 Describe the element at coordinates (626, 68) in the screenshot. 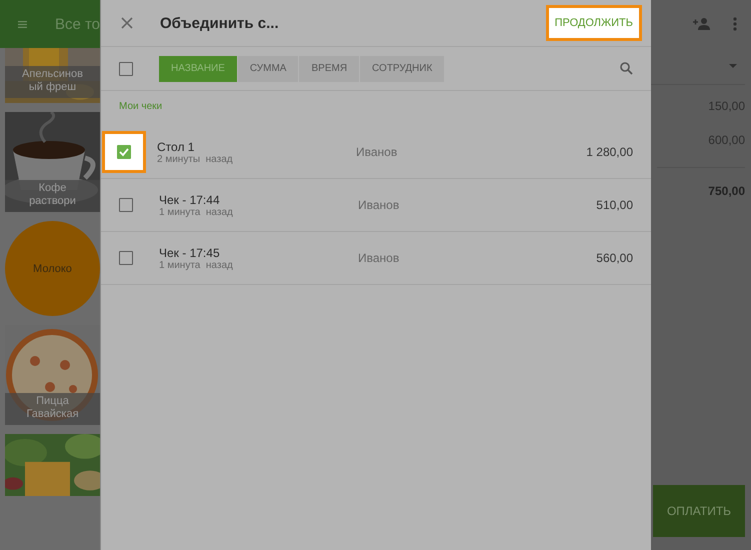

I see `search-icon` at that location.